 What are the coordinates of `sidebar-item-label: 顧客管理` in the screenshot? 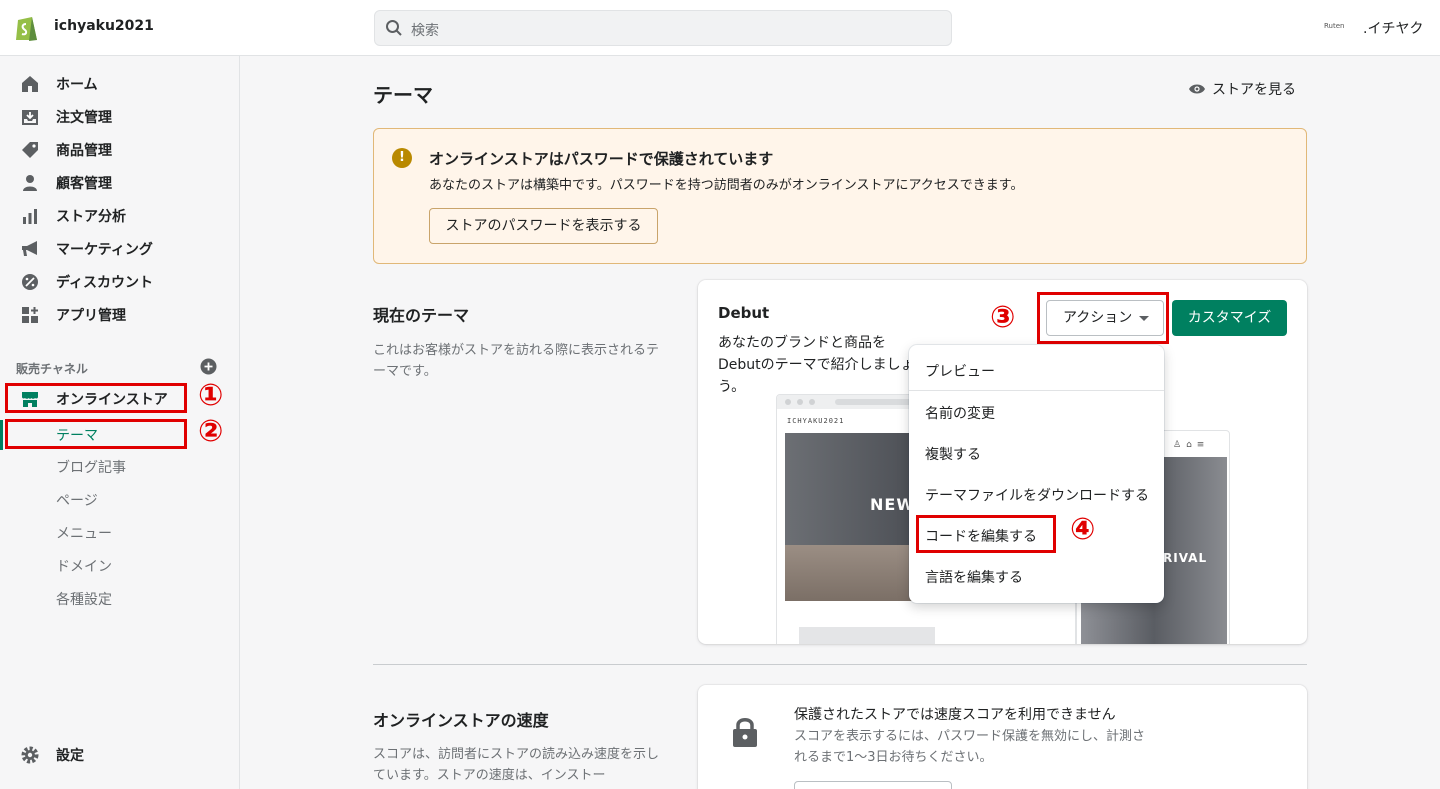 It's located at (84, 184).